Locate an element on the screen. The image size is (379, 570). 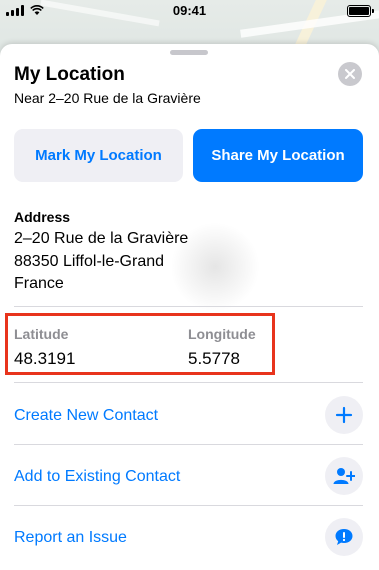
status-bar: 09:41 is located at coordinates (189, 11).